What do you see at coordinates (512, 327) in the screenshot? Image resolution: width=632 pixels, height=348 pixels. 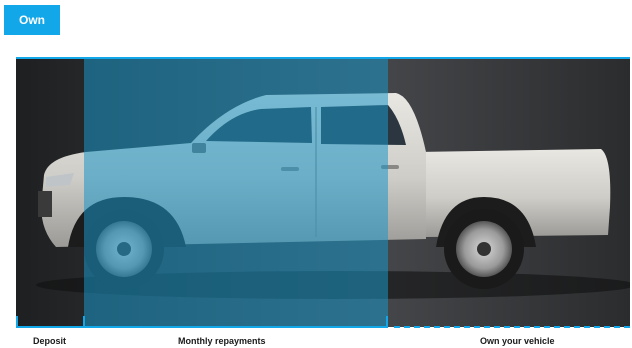 I see `timeline-dashed-line` at bounding box center [512, 327].